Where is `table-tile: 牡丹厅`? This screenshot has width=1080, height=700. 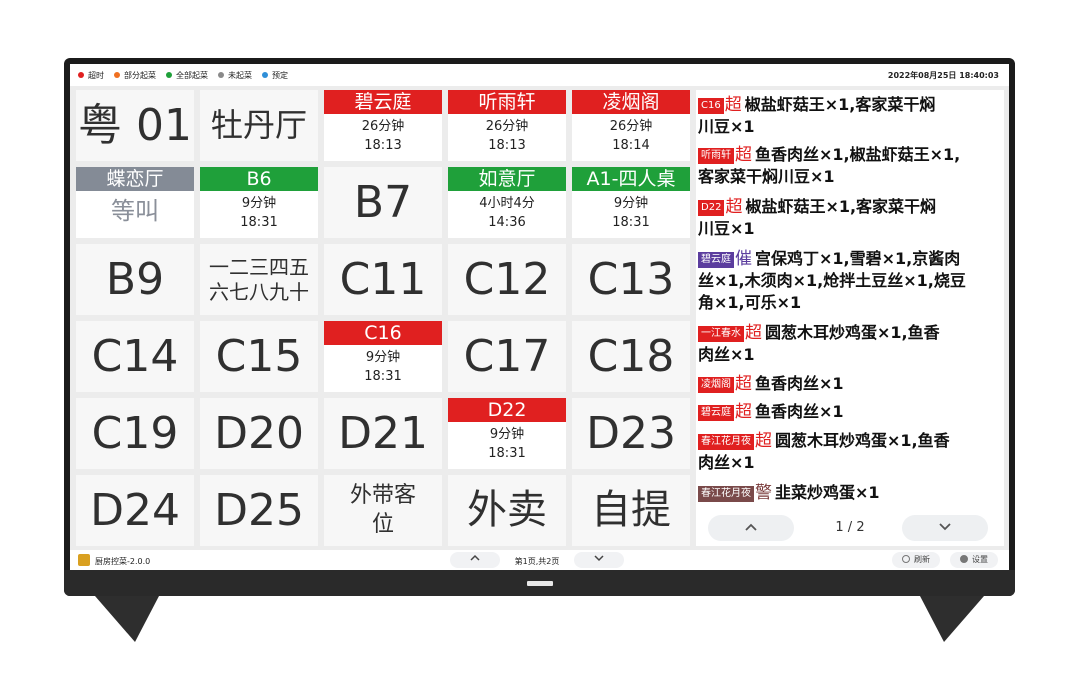 table-tile: 牡丹厅 is located at coordinates (259, 125).